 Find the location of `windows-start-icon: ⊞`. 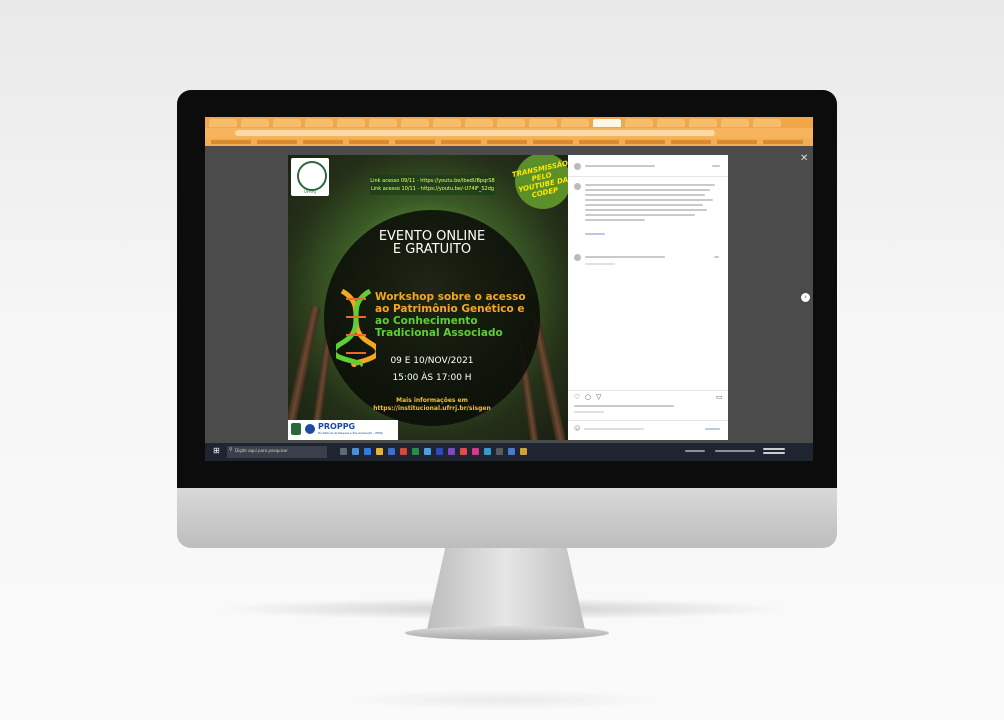

windows-start-icon: ⊞ is located at coordinates (217, 451).